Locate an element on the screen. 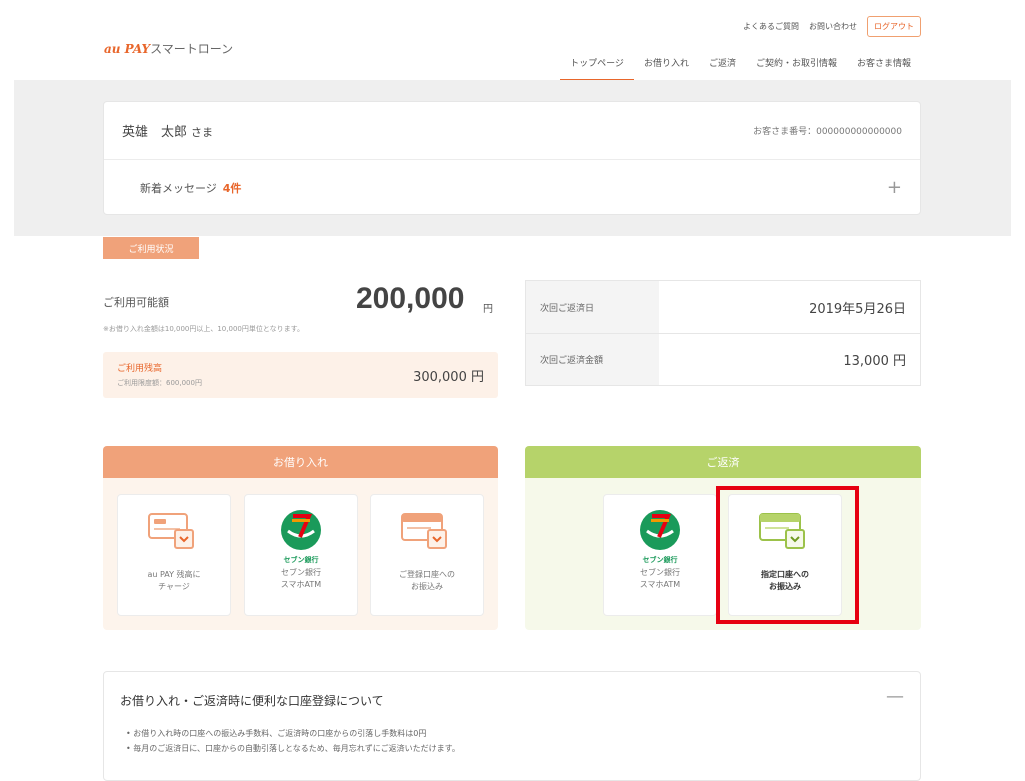  borrow-panel-title: お借り入れ is located at coordinates (300, 462).